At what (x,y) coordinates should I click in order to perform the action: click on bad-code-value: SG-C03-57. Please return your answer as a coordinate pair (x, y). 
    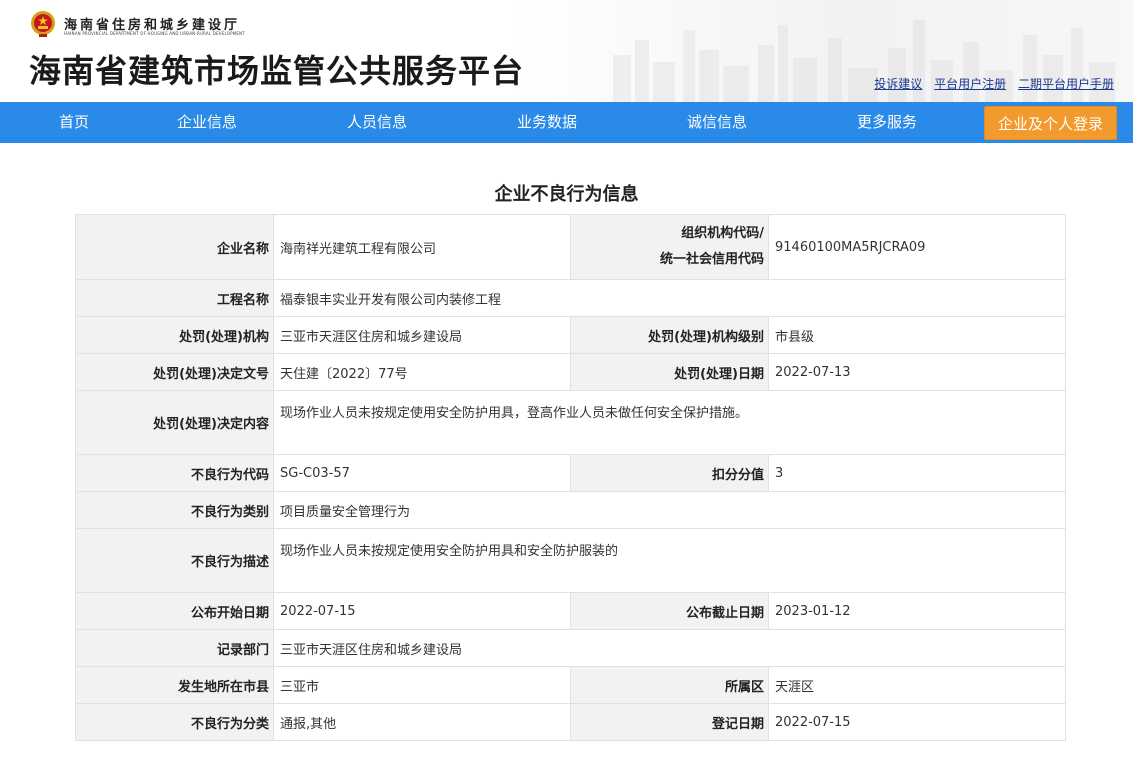
    Looking at the image, I should click on (422, 473).